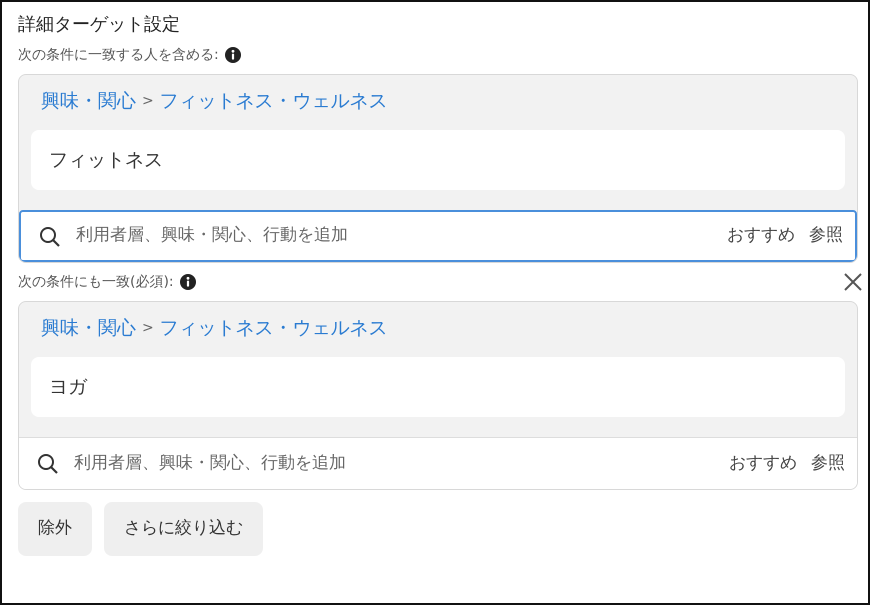 The image size is (870, 605). I want to click on action-button: さらに絞り込む, so click(183, 529).